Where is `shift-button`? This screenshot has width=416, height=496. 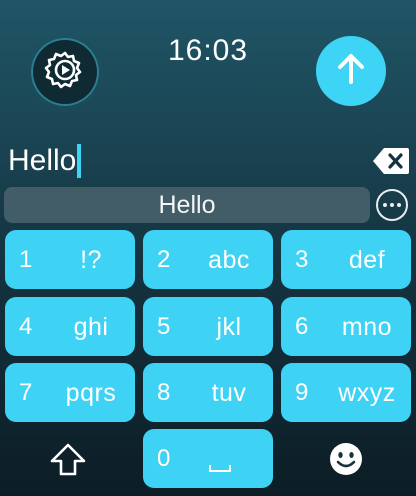 shift-button is located at coordinates (68, 460).